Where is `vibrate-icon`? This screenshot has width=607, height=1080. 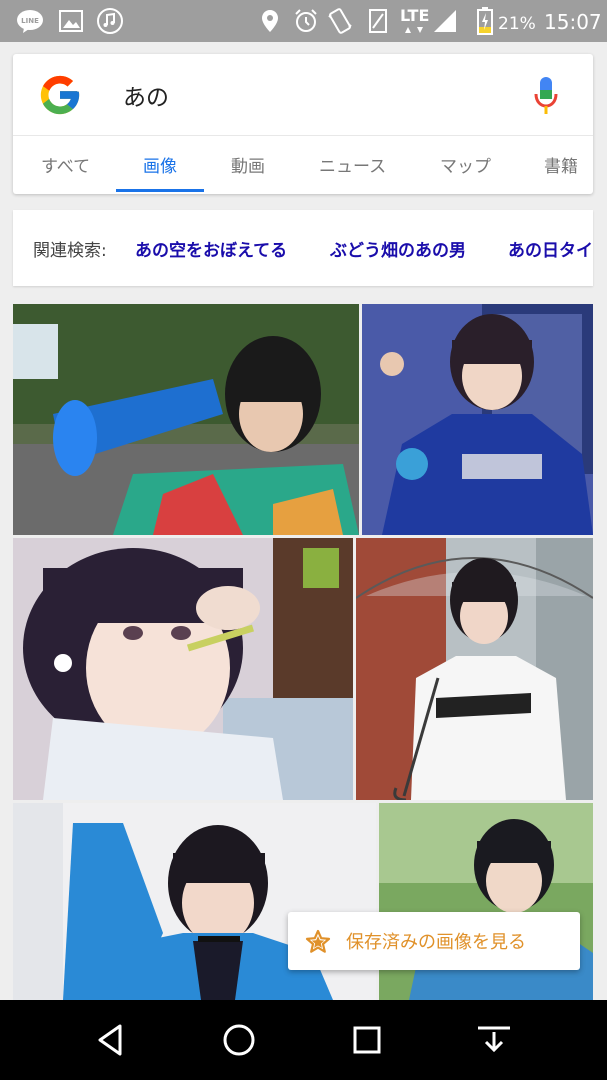 vibrate-icon is located at coordinates (340, 21).